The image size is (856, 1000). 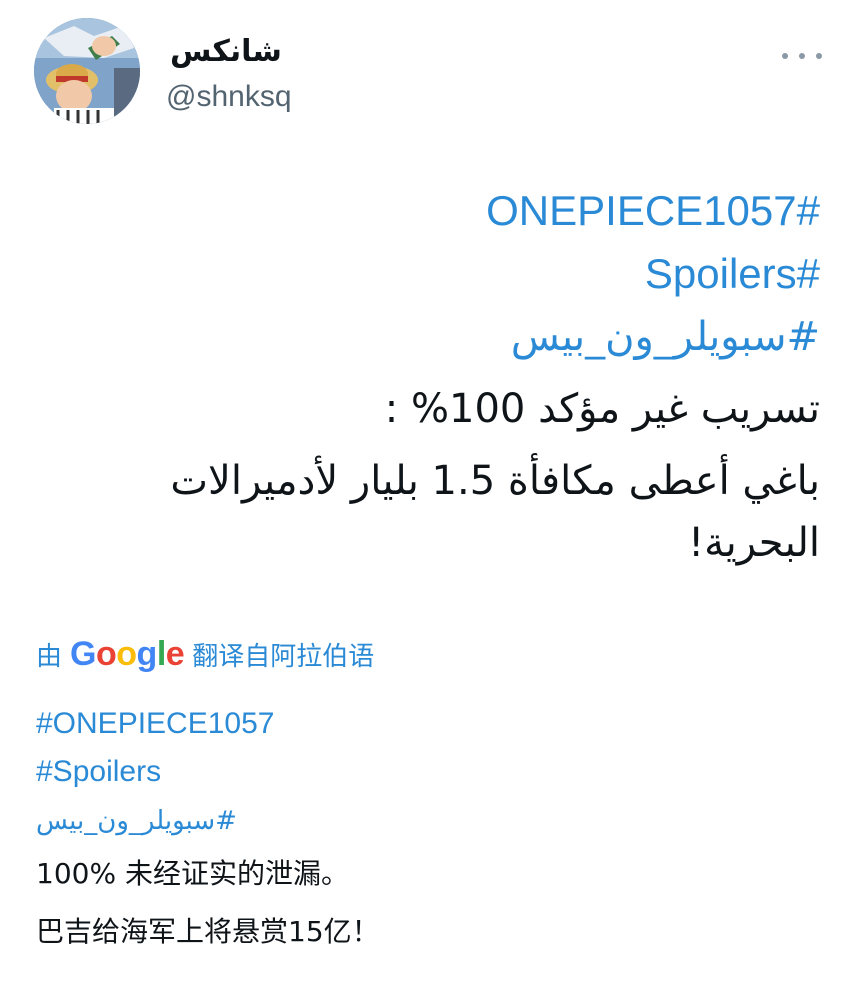 What do you see at coordinates (175, 653) in the screenshot?
I see `google-logo-letter: e` at bounding box center [175, 653].